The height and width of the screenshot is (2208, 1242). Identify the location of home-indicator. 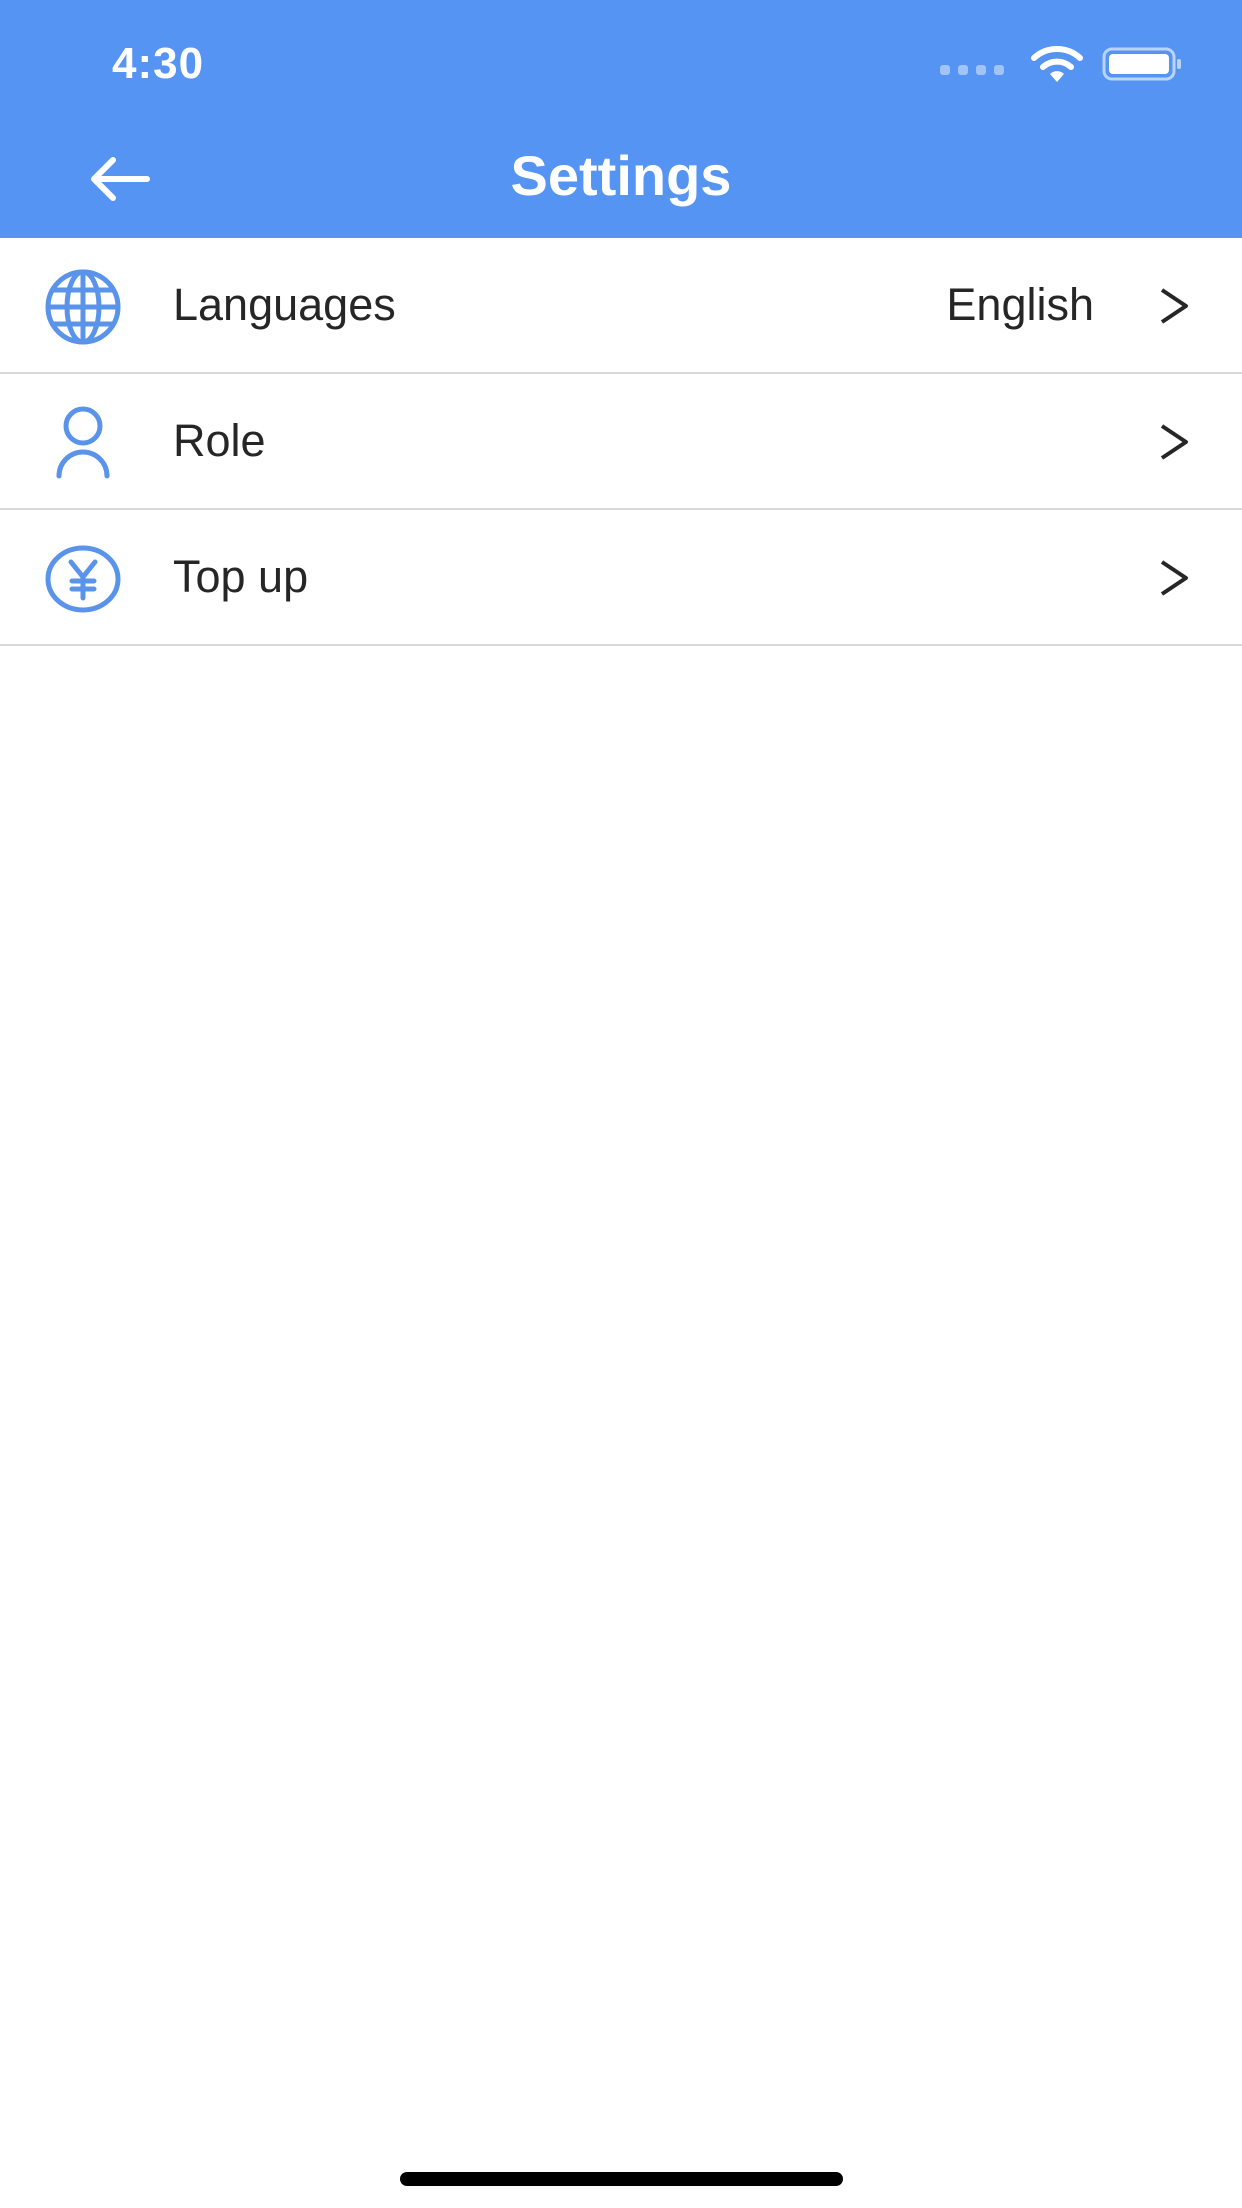
(621, 2179).